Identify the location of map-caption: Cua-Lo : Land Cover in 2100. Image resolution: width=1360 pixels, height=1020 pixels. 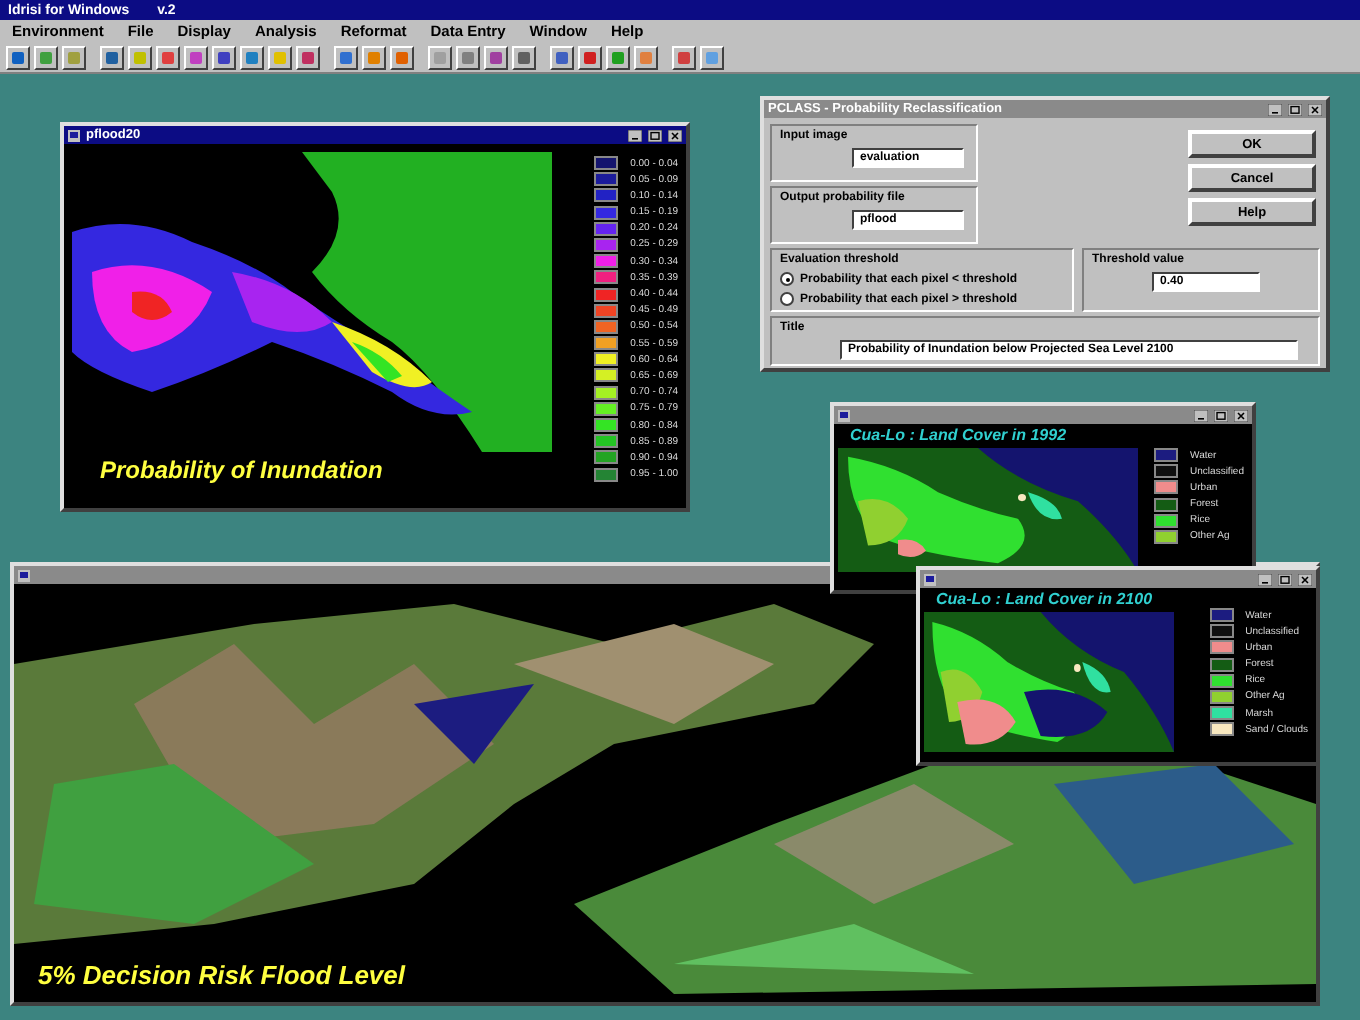
(1044, 599).